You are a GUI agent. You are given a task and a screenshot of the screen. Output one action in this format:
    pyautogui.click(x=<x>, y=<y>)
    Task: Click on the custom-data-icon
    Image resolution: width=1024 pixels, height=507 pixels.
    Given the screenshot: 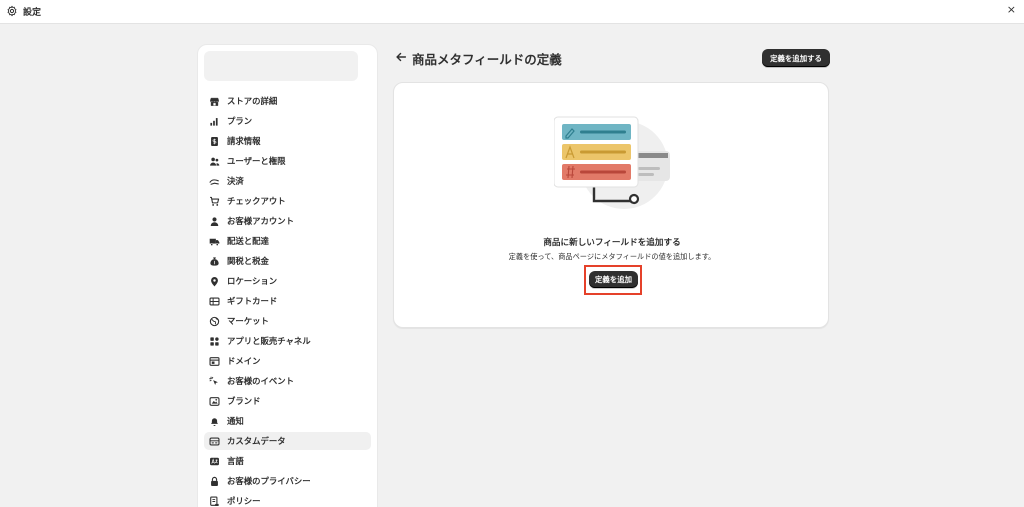 What is the action you would take?
    pyautogui.click(x=214, y=441)
    